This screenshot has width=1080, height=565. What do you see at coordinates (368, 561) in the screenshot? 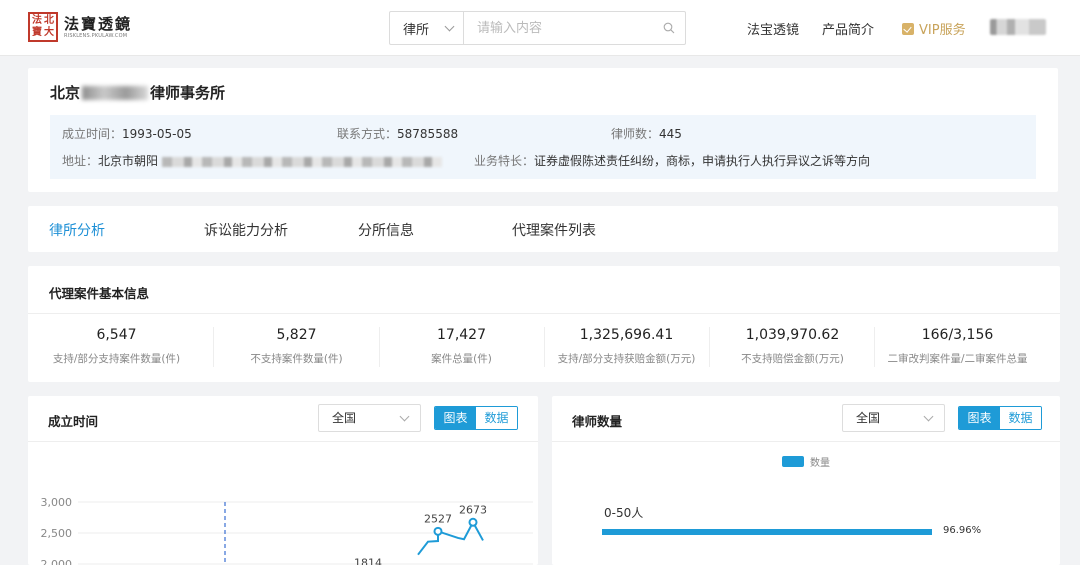
I see `data-label: 1814` at bounding box center [368, 561].